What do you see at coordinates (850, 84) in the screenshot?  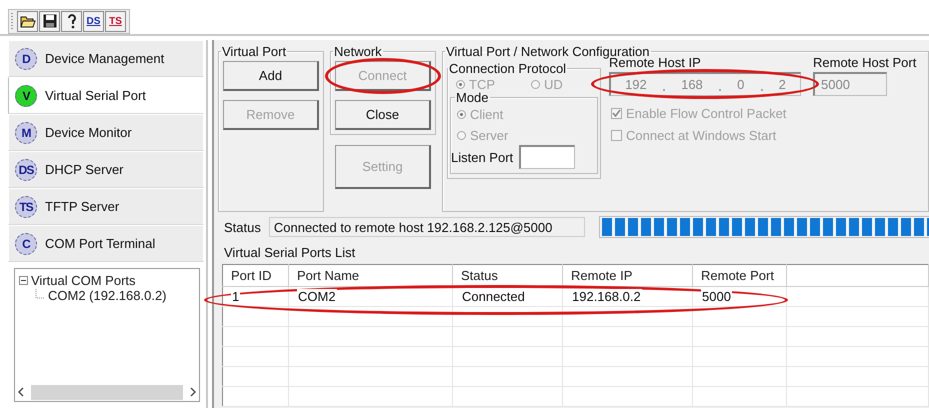 I see `input-field: 5000` at bounding box center [850, 84].